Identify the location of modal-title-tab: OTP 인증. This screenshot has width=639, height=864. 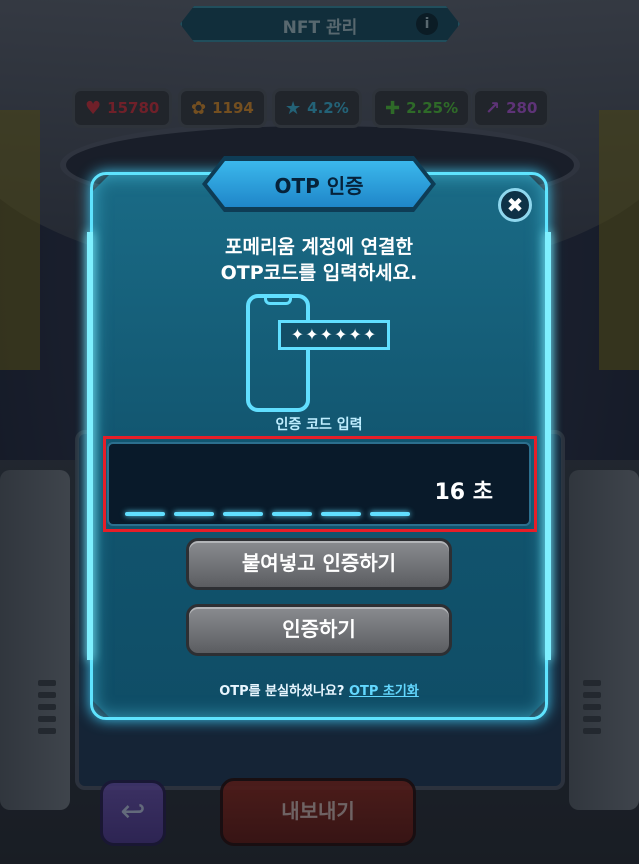
(319, 184).